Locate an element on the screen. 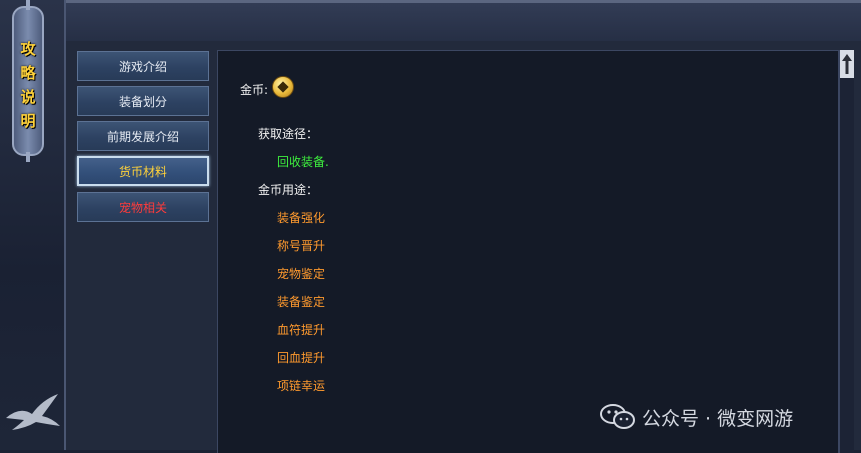 This screenshot has width=861, height=453. usage-item: 血符提升 is located at coordinates (301, 330).